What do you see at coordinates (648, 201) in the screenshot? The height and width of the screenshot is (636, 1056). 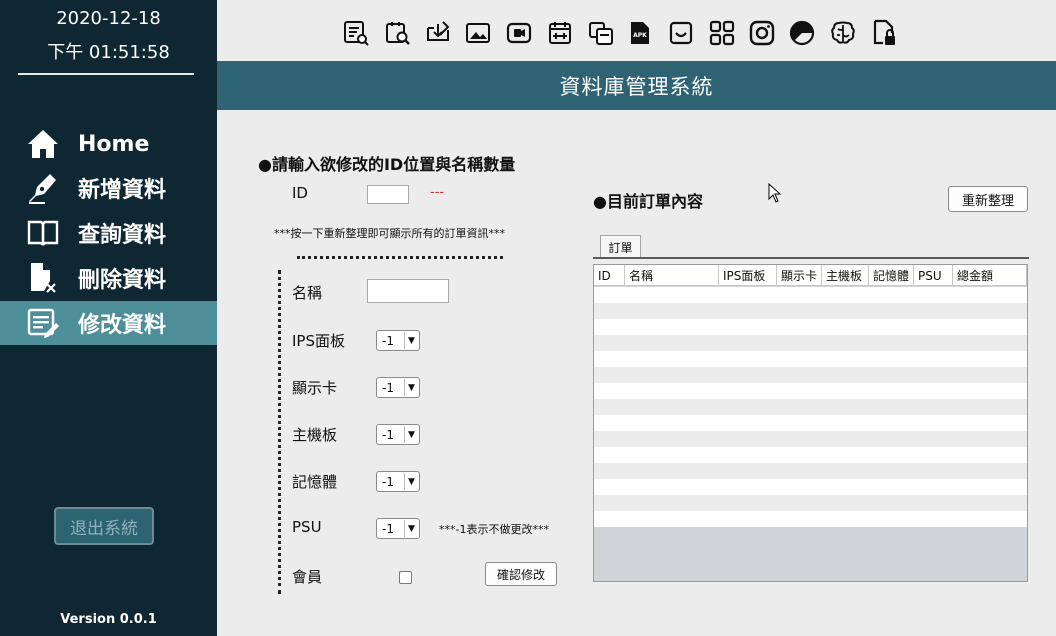 I see `orders-section-title: ●目前訂單內容` at bounding box center [648, 201].